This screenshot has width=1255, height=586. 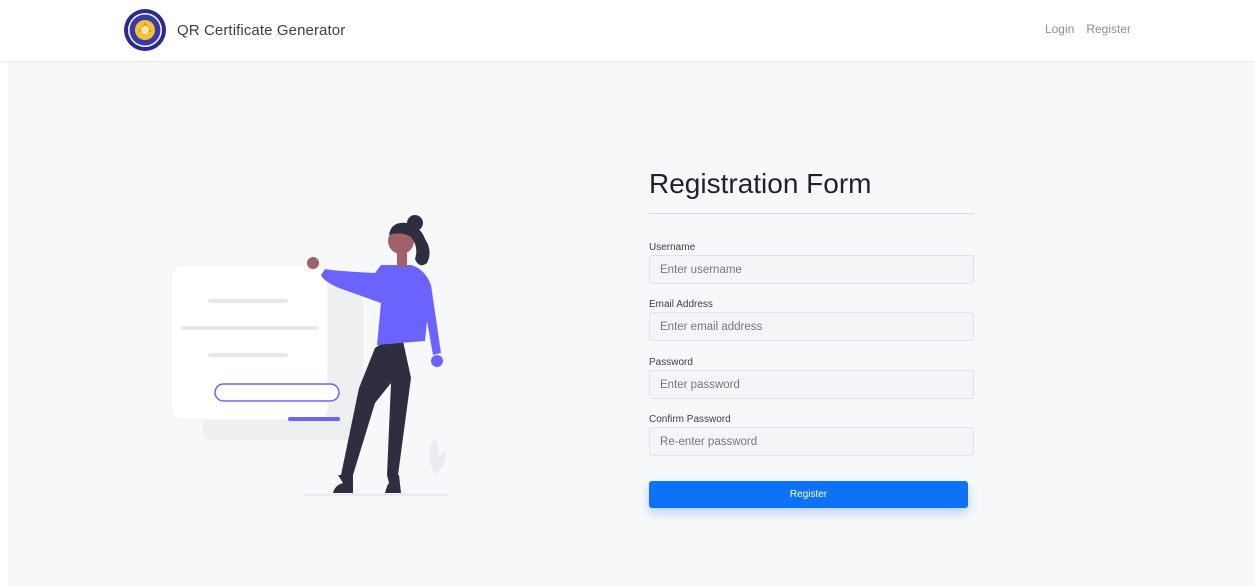 I want to click on username-group: Username, so click(x=811, y=262).